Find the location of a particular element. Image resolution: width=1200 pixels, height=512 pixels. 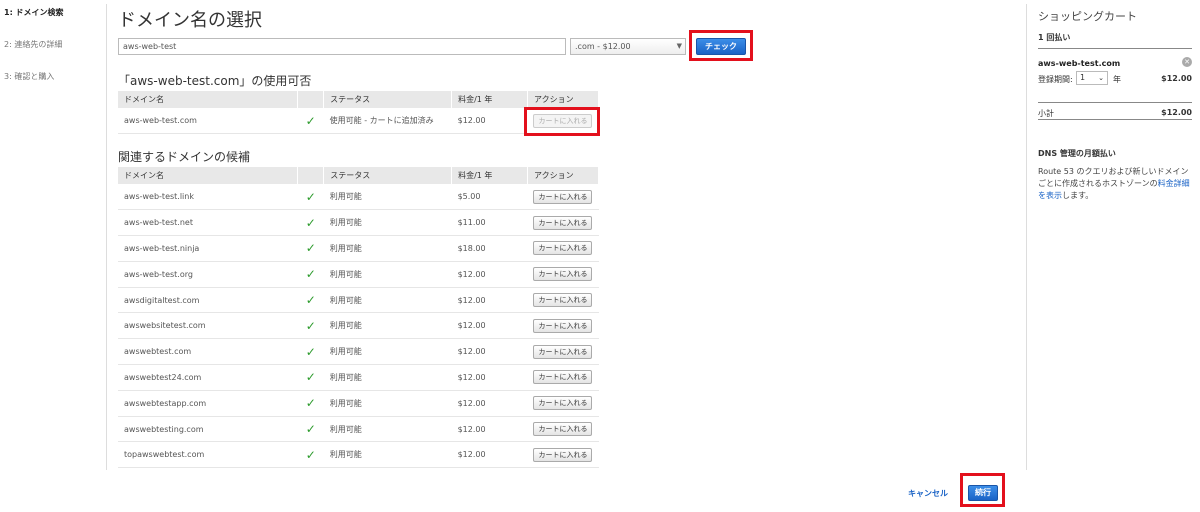

check-button: チェック is located at coordinates (721, 46).